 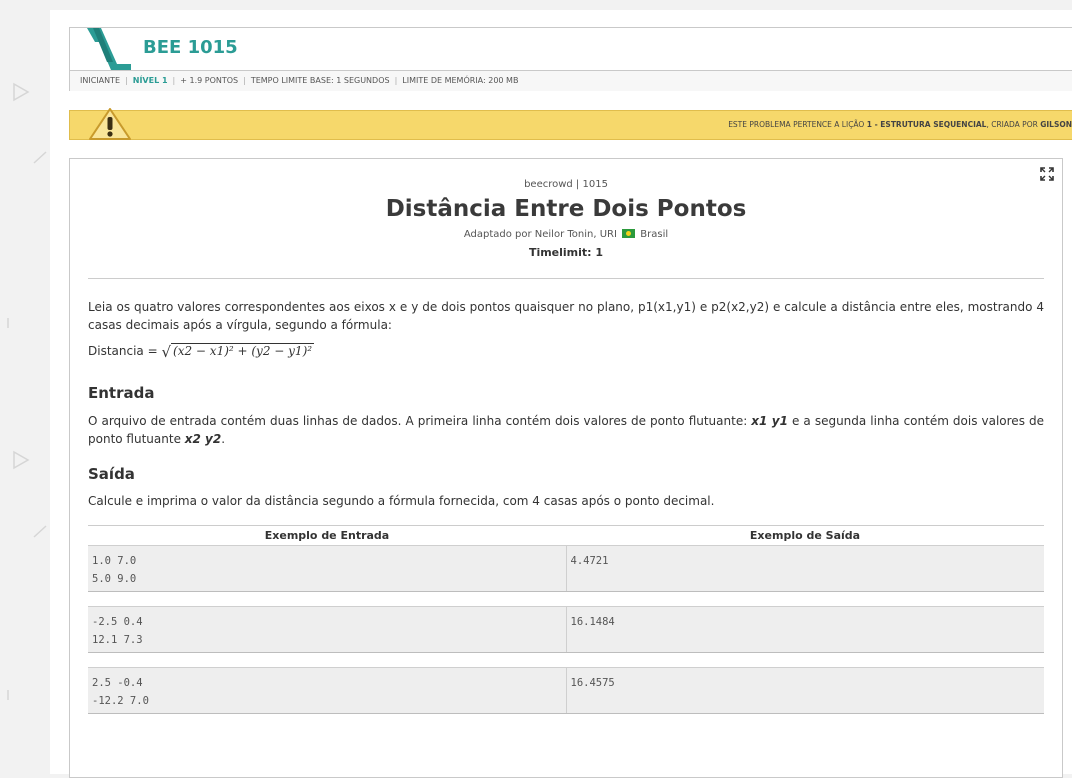 I want to click on distance-formula: Distancia = √ (x2 − x1)² + (y2 − y1)², so click(x=201, y=352).